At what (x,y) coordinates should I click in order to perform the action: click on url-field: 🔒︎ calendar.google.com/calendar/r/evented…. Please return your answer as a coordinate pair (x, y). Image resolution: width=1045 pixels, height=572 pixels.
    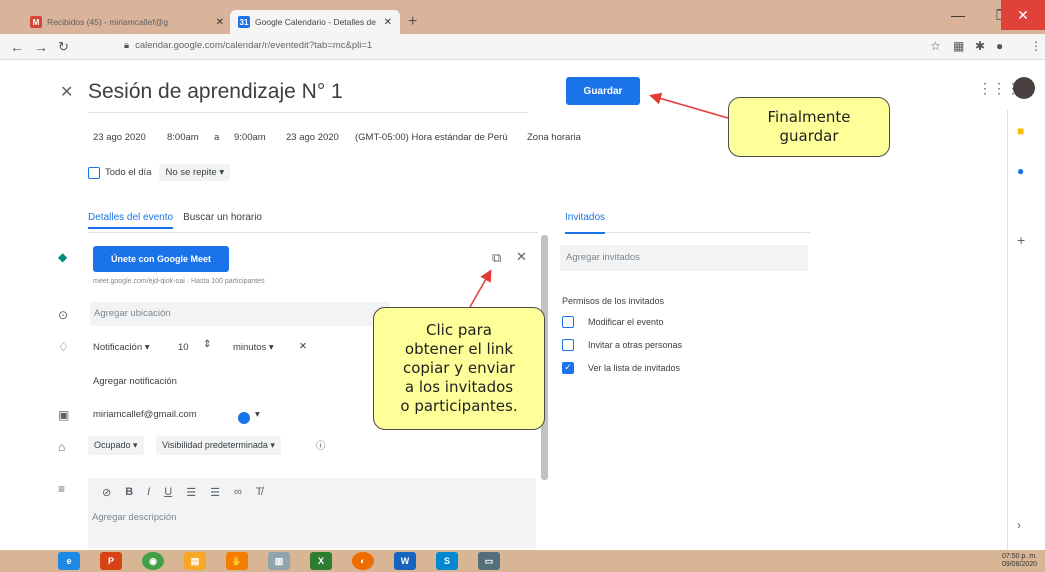
    Looking at the image, I should click on (248, 45).